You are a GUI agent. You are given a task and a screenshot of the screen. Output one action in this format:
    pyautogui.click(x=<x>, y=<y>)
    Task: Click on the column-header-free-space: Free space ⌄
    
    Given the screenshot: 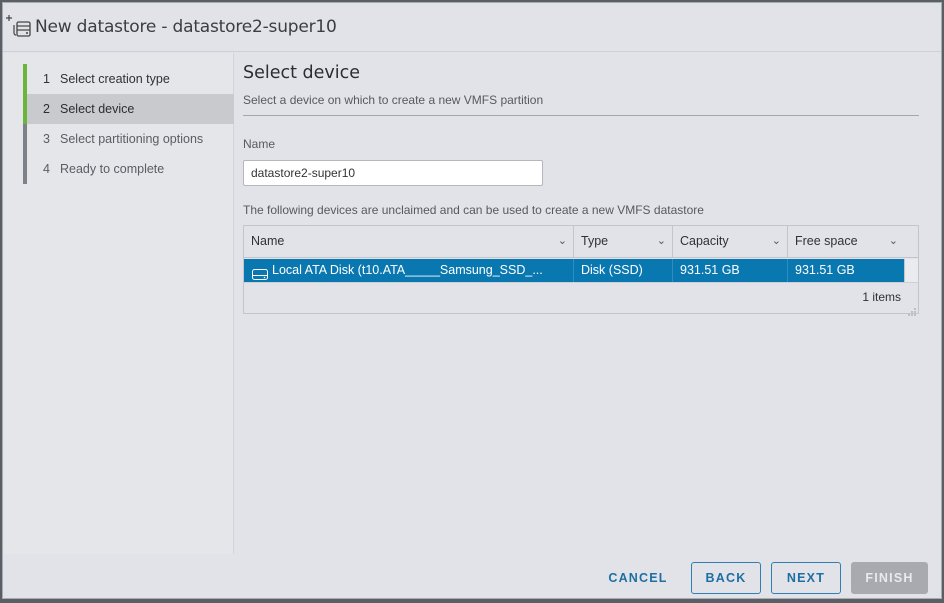 What is the action you would take?
    pyautogui.click(x=846, y=242)
    